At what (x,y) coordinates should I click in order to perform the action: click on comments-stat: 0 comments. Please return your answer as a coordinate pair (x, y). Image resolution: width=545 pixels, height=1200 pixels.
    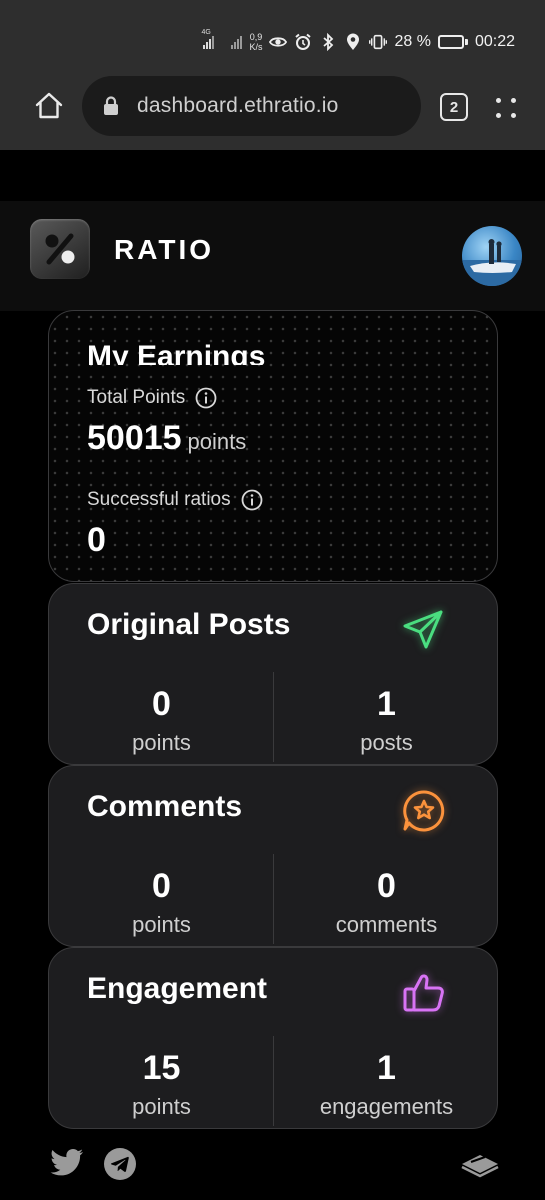
    Looking at the image, I should click on (385, 902).